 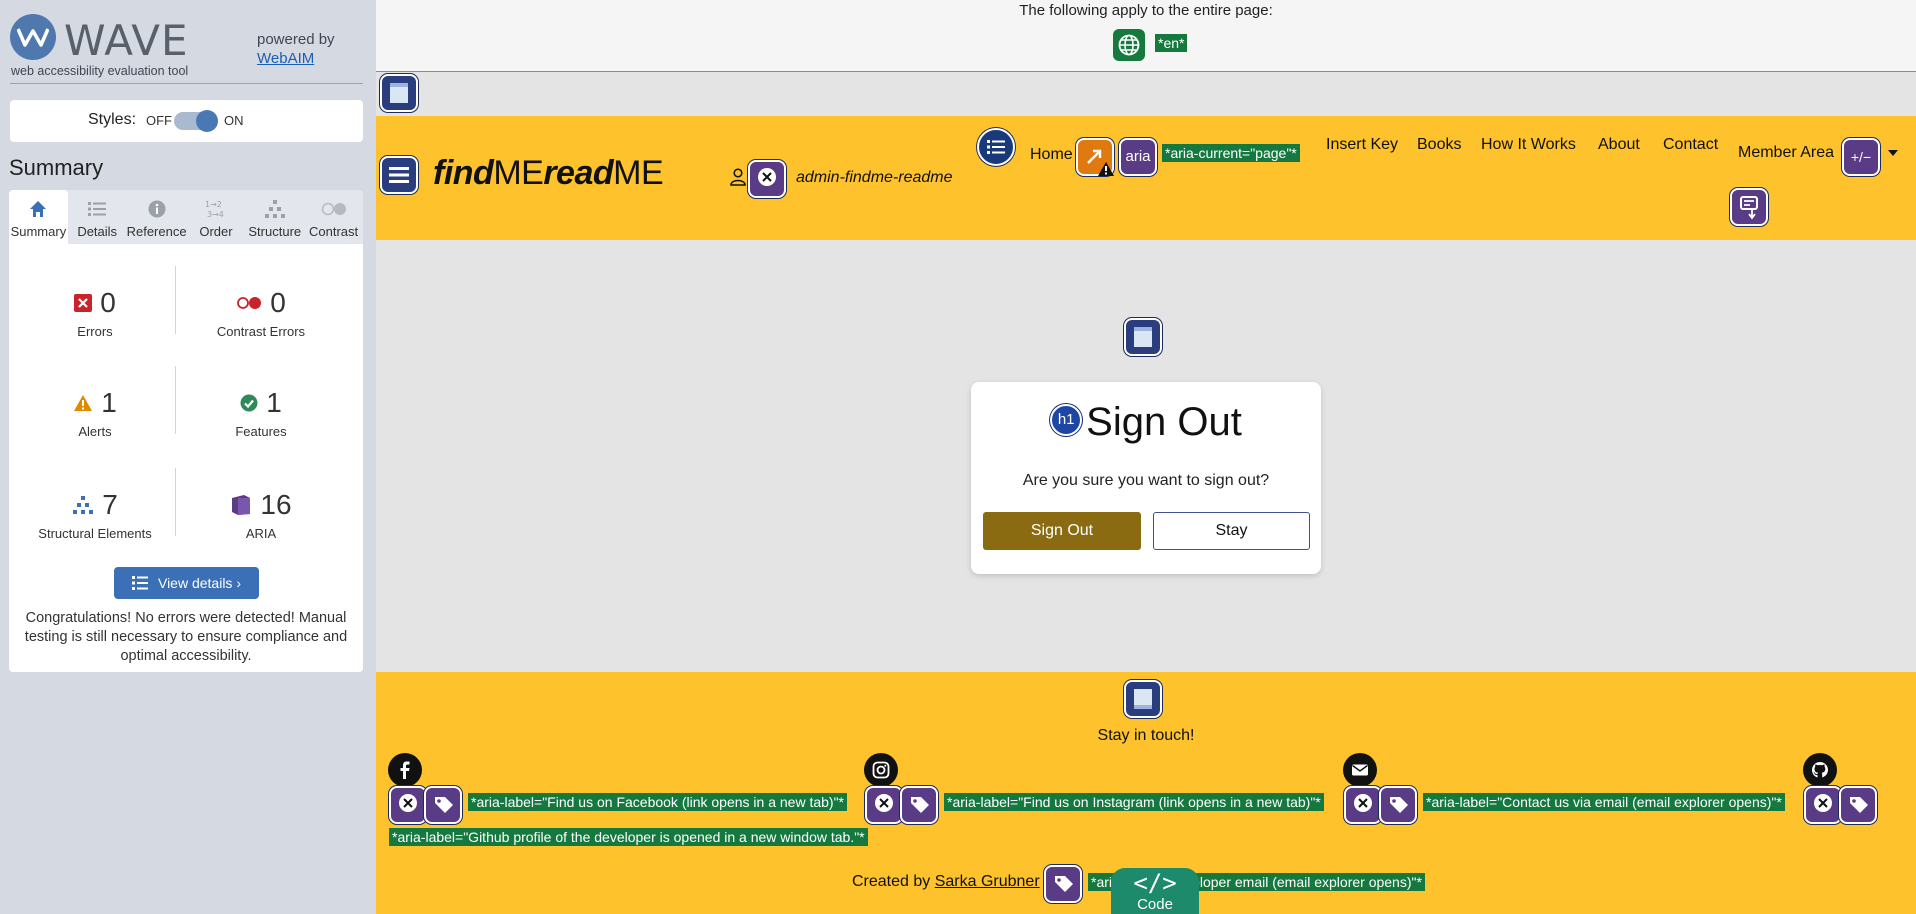 I want to click on user-icon, so click(x=738, y=177).